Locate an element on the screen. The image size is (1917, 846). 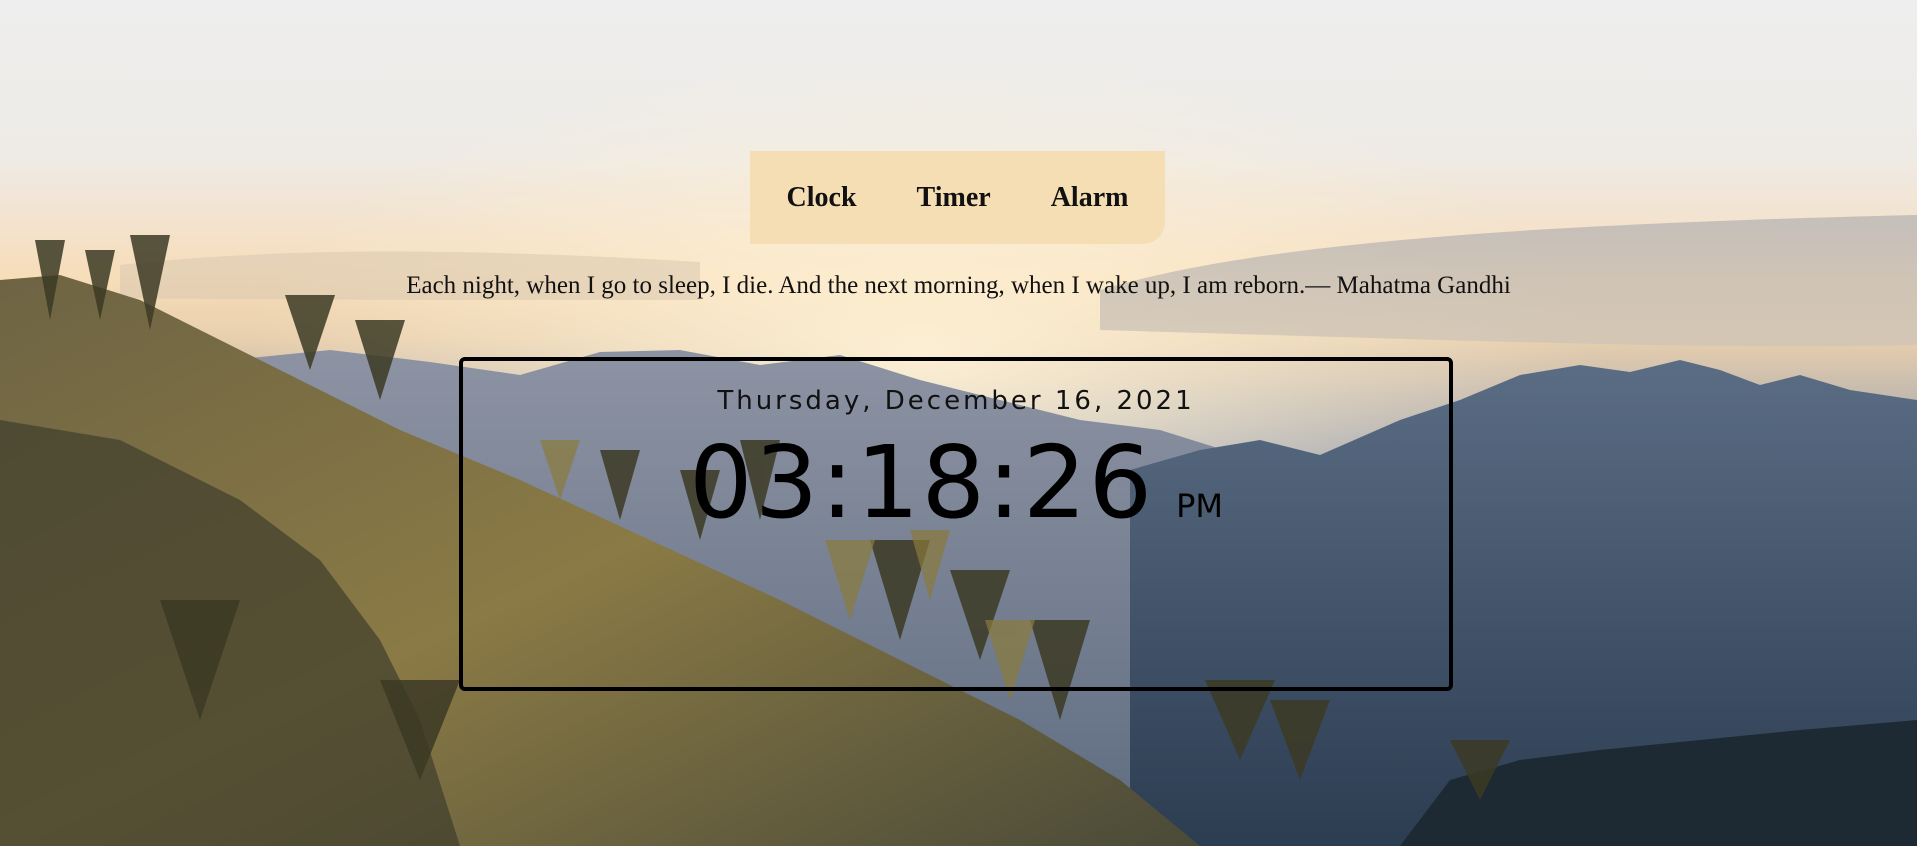
time-display: 03:18:26 is located at coordinates (921, 482).